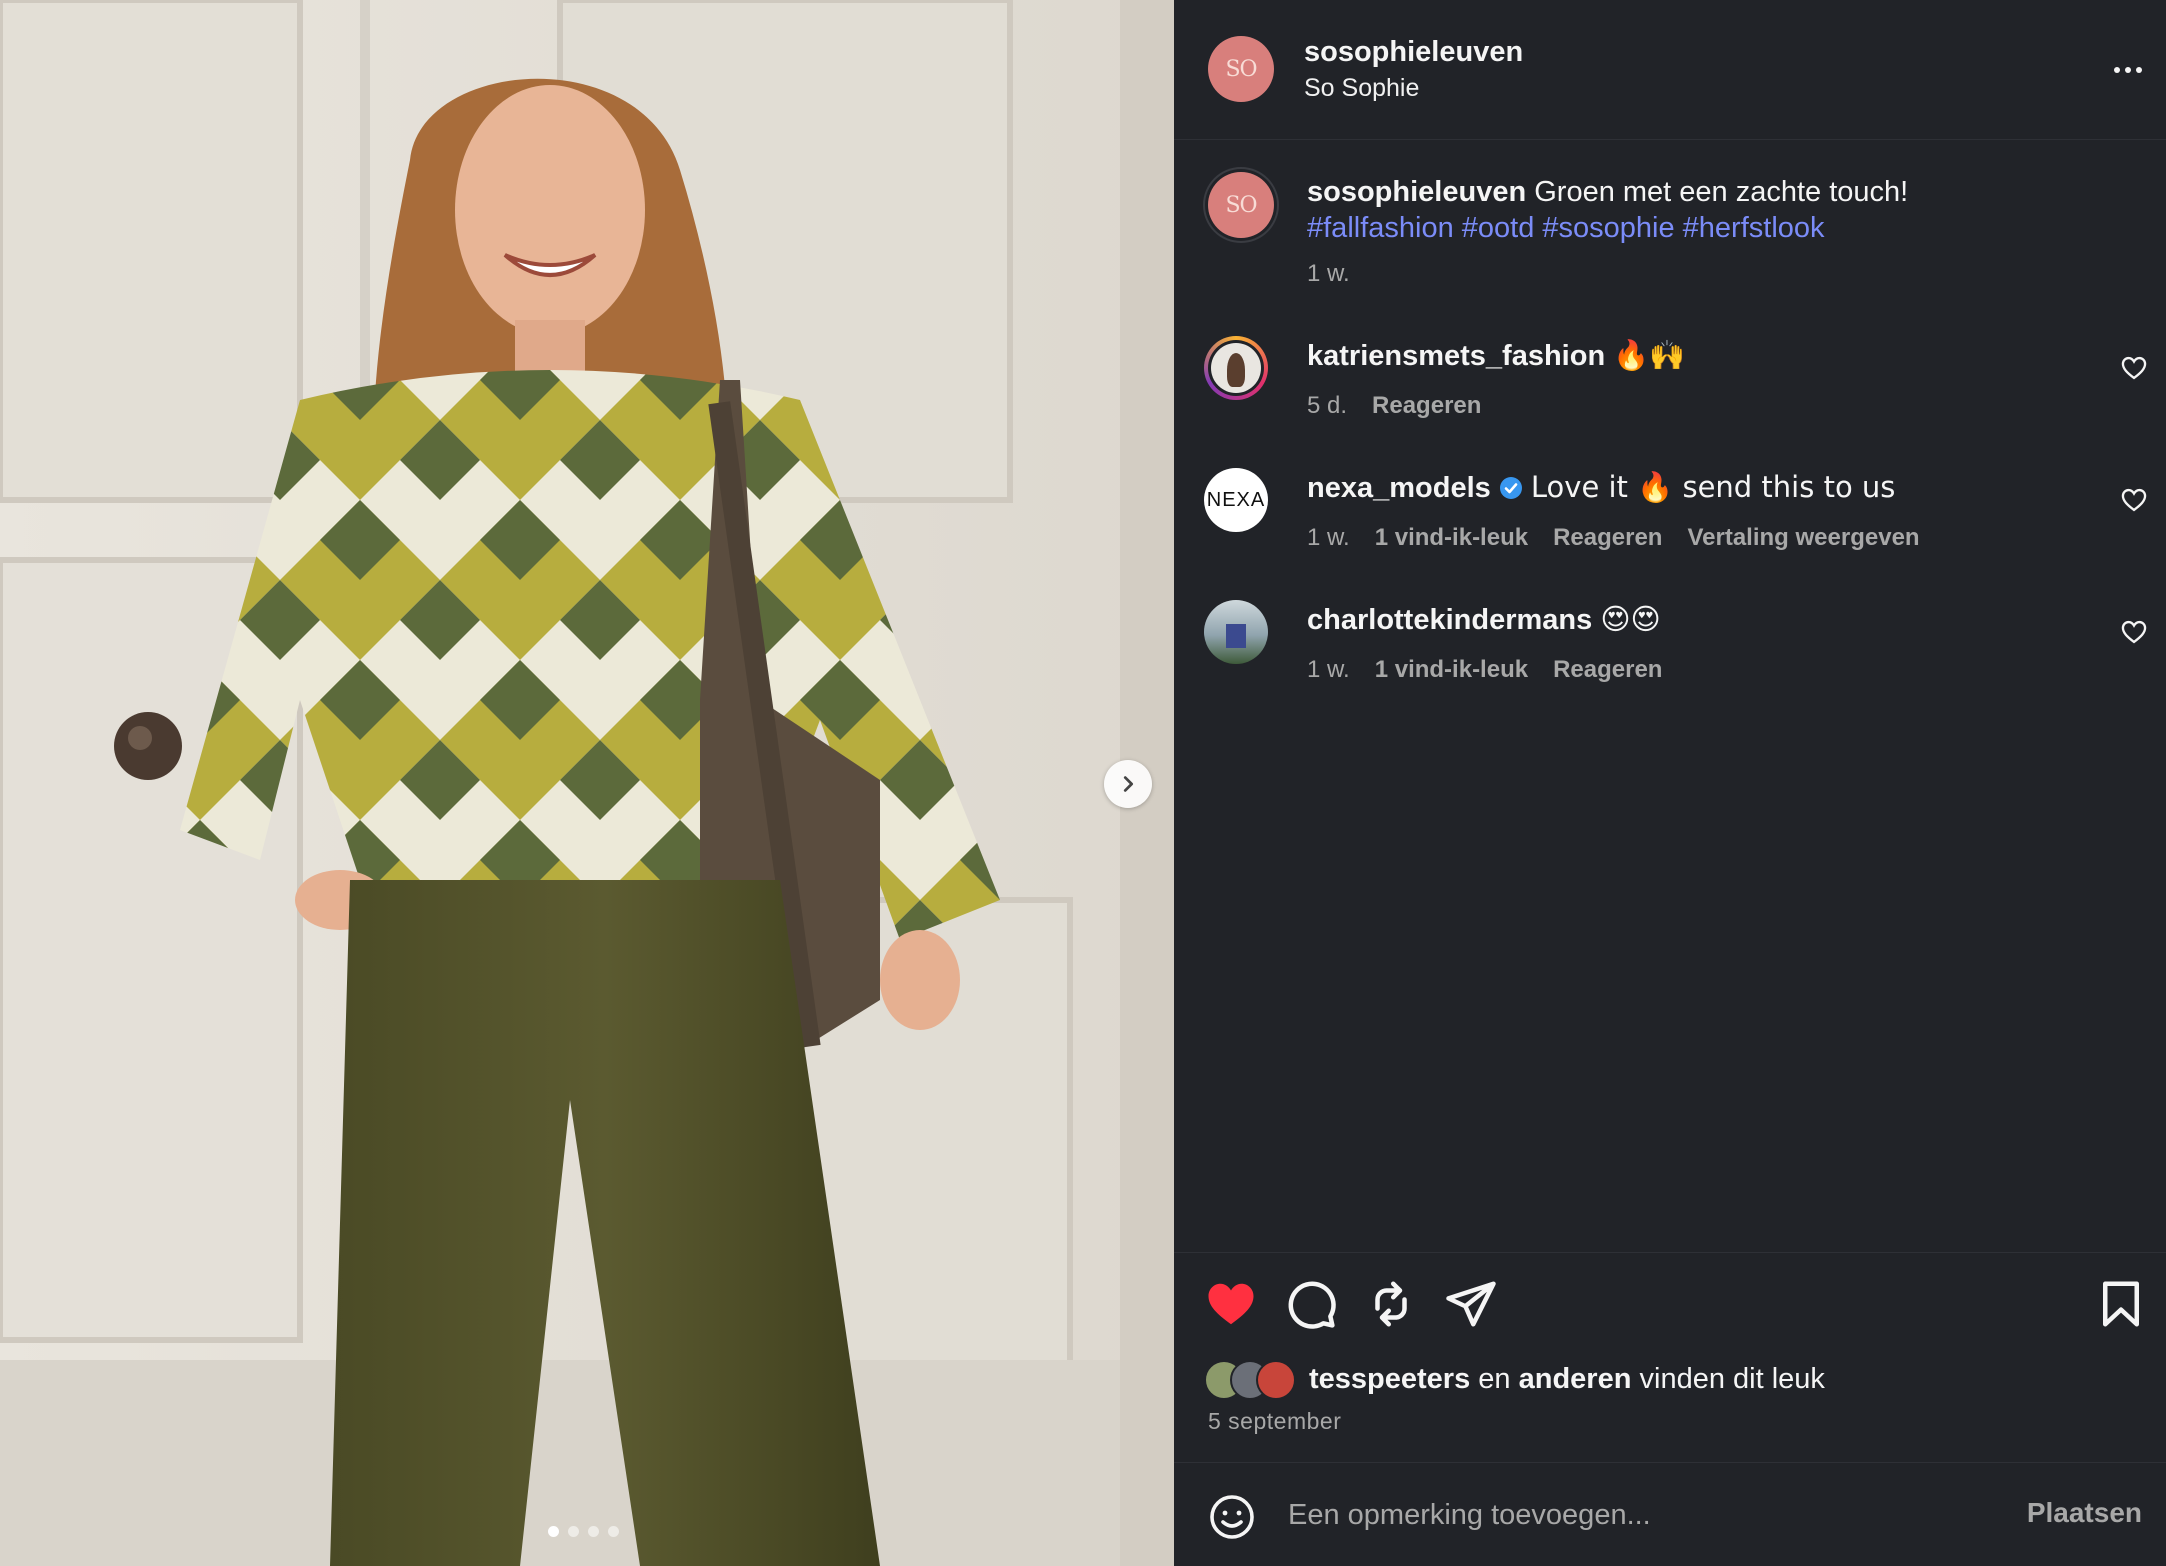  I want to click on comment-meta: 1 w. 1 vind-ik-leuk Reageren, so click(1484, 670).